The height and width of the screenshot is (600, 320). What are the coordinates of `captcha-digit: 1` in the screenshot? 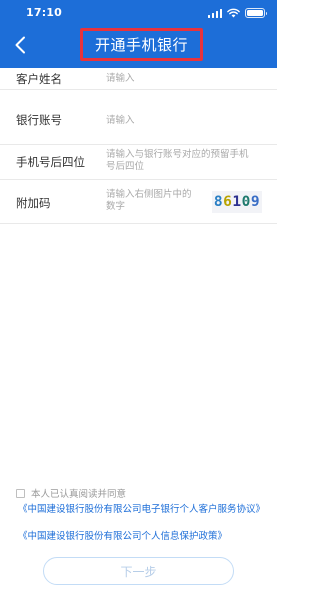 It's located at (237, 202).